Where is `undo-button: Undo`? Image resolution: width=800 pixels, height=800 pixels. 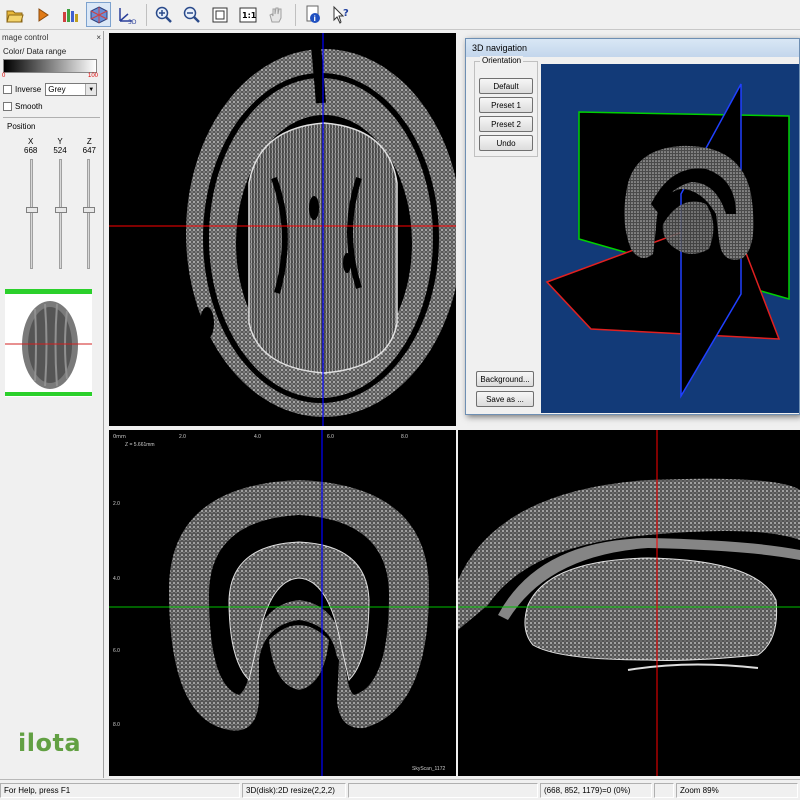 undo-button: Undo is located at coordinates (506, 143).